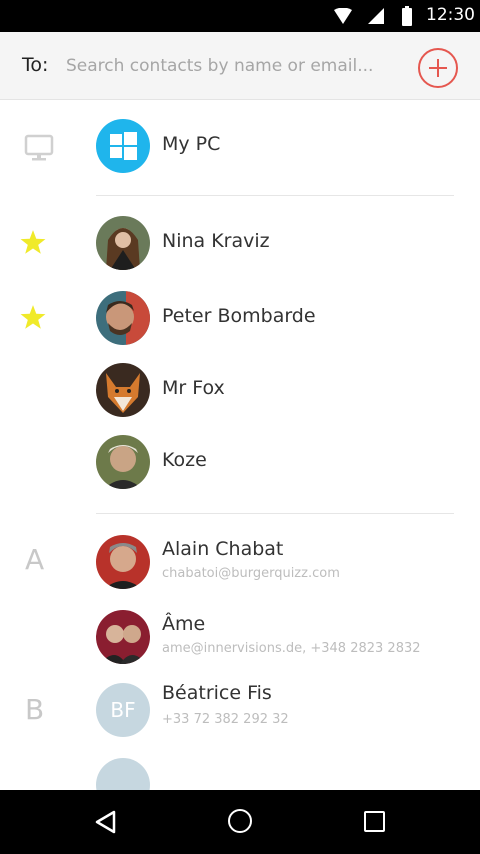 The height and width of the screenshot is (854, 480). I want to click on contact-name: Âme, so click(184, 624).